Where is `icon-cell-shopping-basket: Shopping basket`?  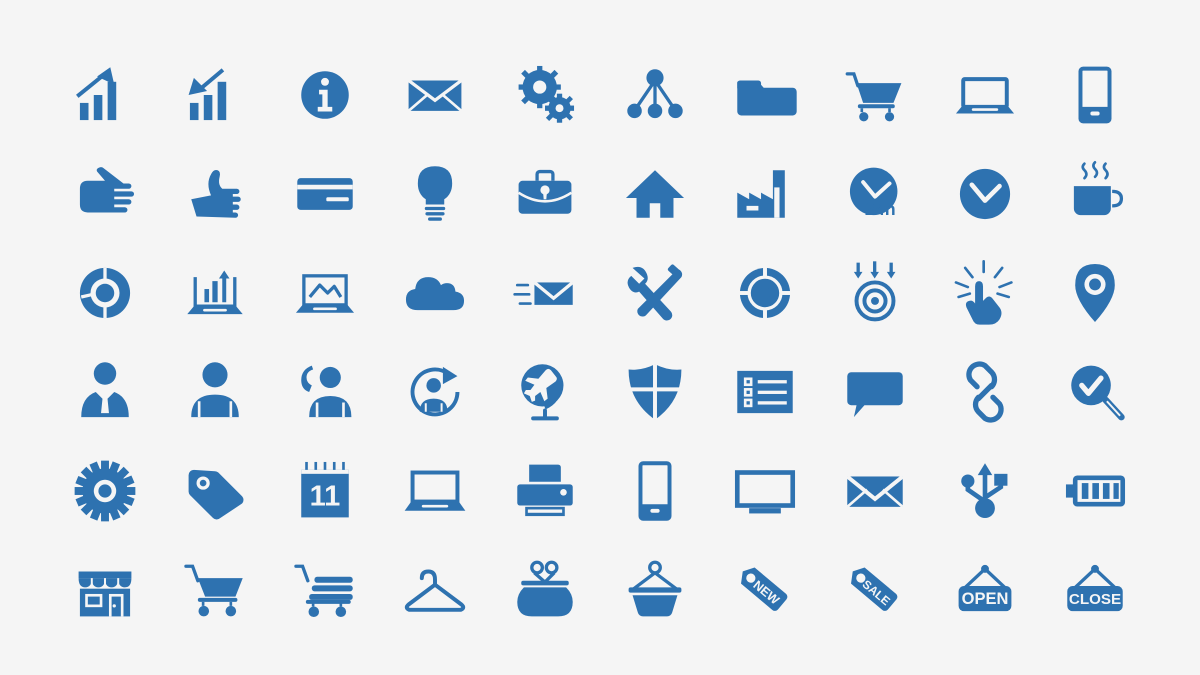
icon-cell-shopping-basket: Shopping basket is located at coordinates (655, 589).